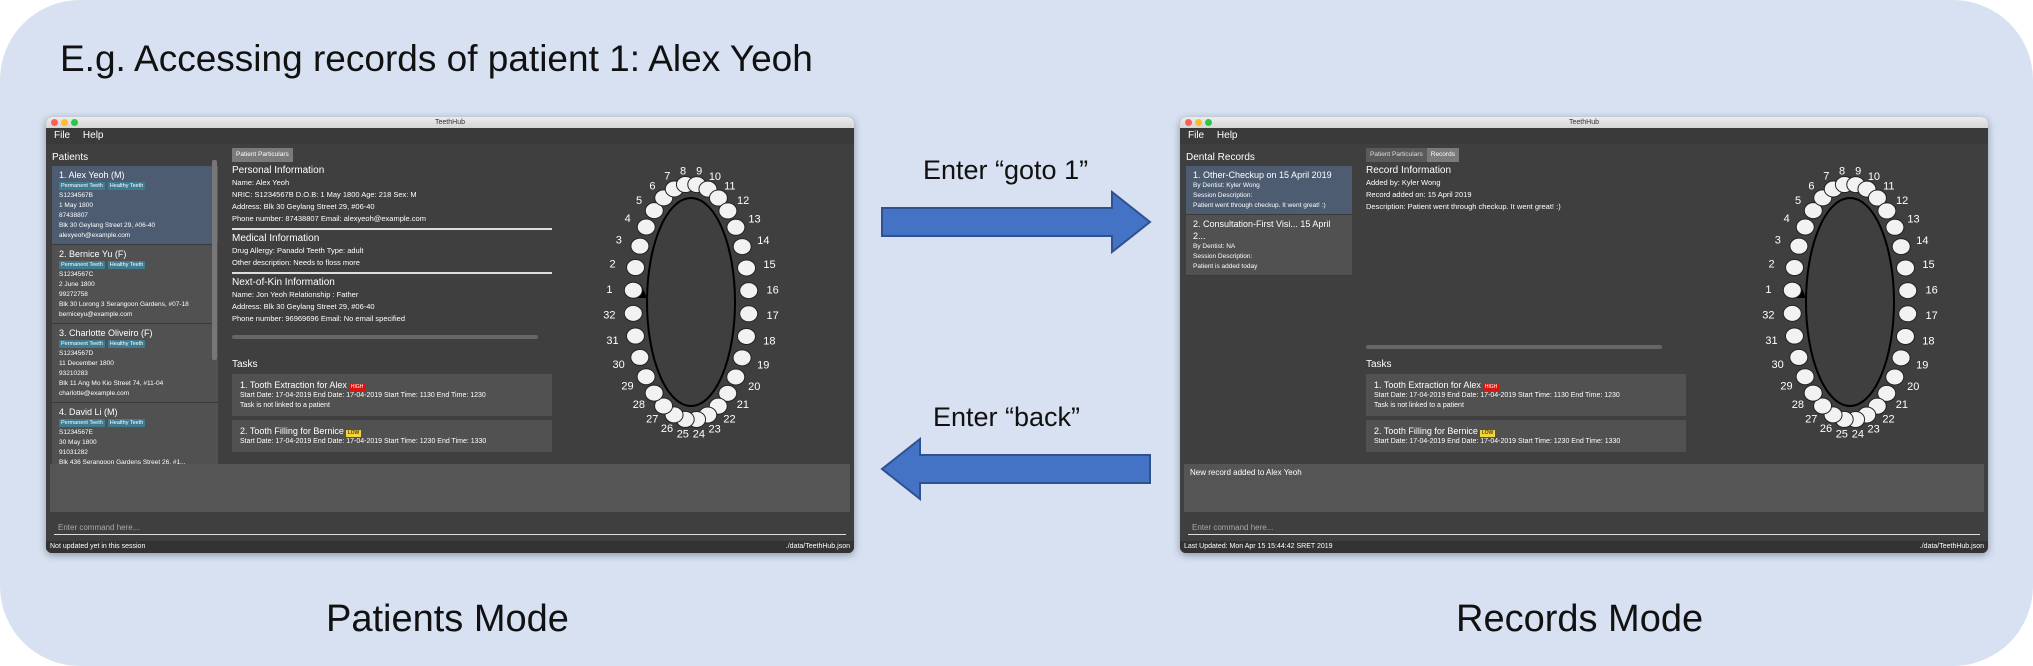 This screenshot has width=2033, height=666. Describe the element at coordinates (86, 363) in the screenshot. I see `patient-detail: 11 December 1800` at that location.